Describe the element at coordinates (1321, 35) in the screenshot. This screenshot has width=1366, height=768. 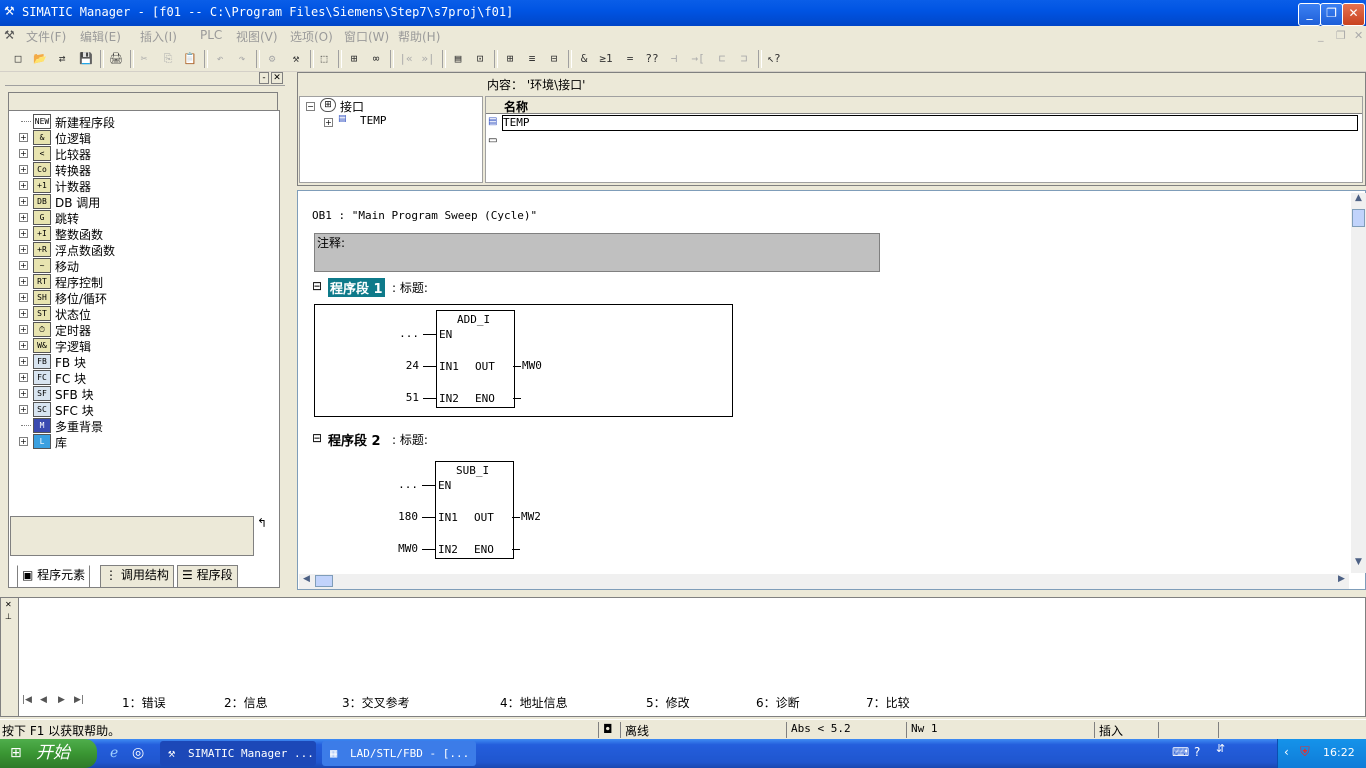
I see `mdi-minimize-icon: _` at that location.